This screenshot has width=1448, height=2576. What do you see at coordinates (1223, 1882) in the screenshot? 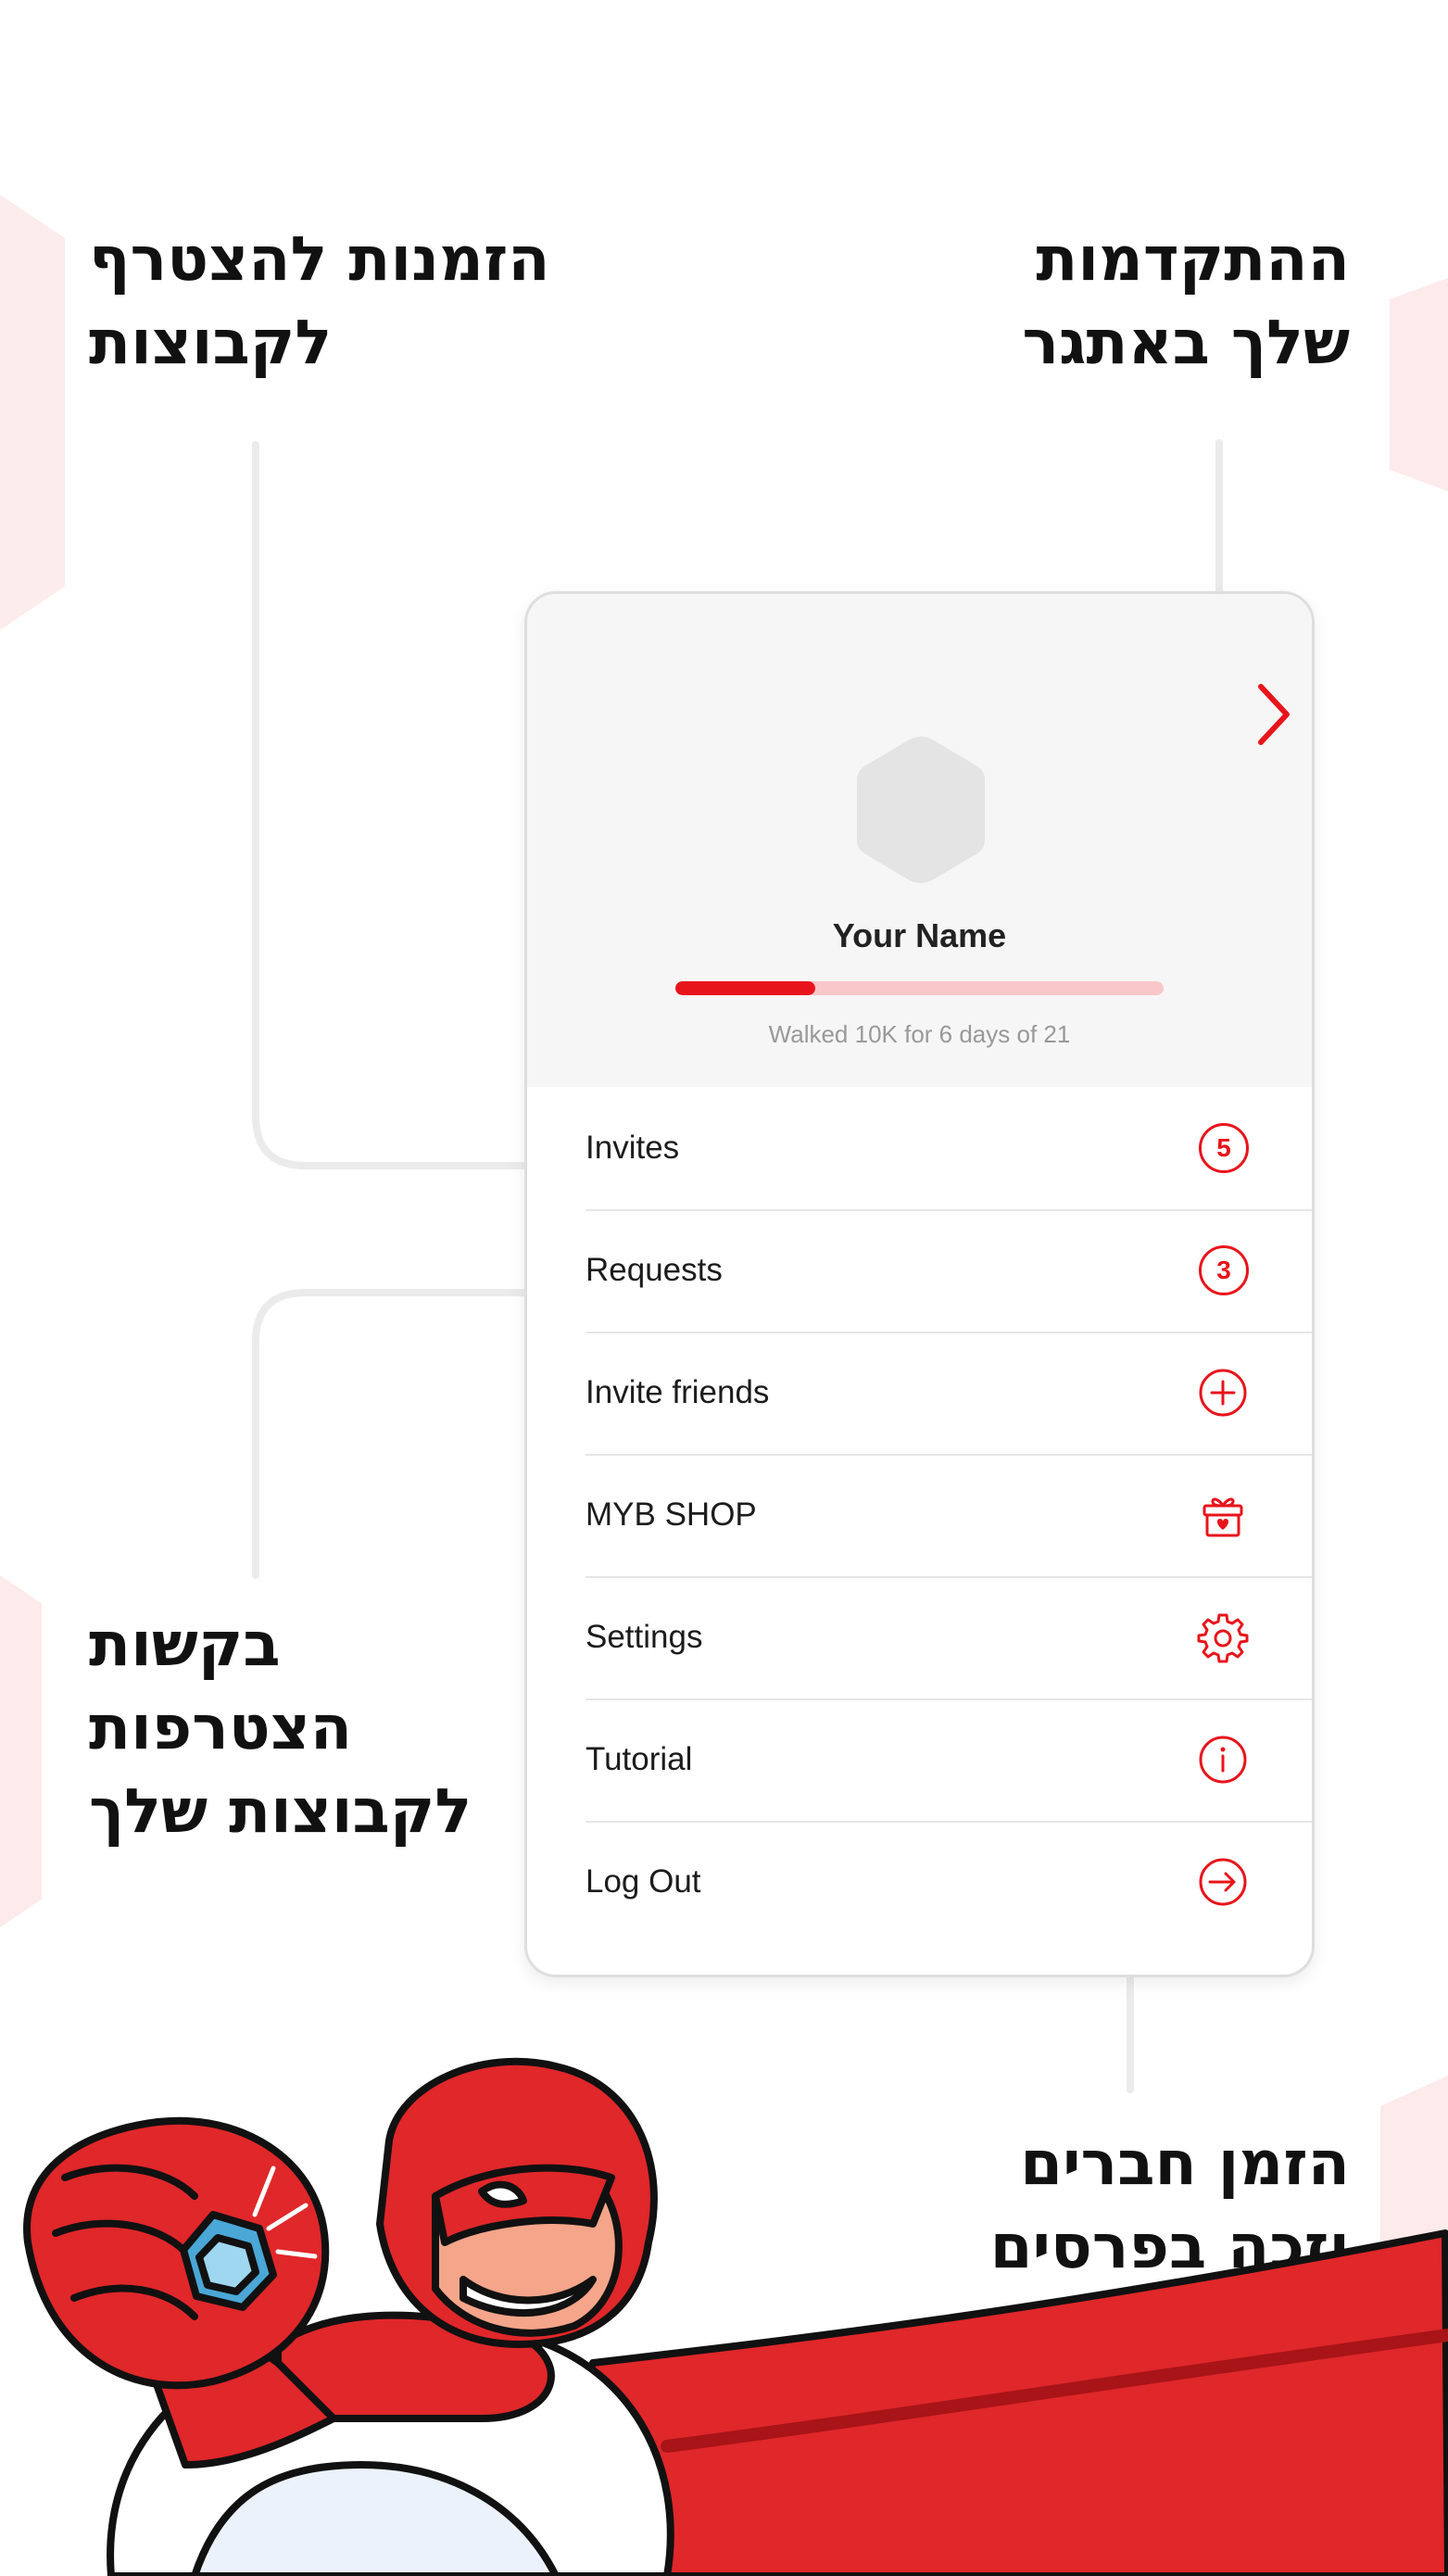
I see `logout-icon` at bounding box center [1223, 1882].